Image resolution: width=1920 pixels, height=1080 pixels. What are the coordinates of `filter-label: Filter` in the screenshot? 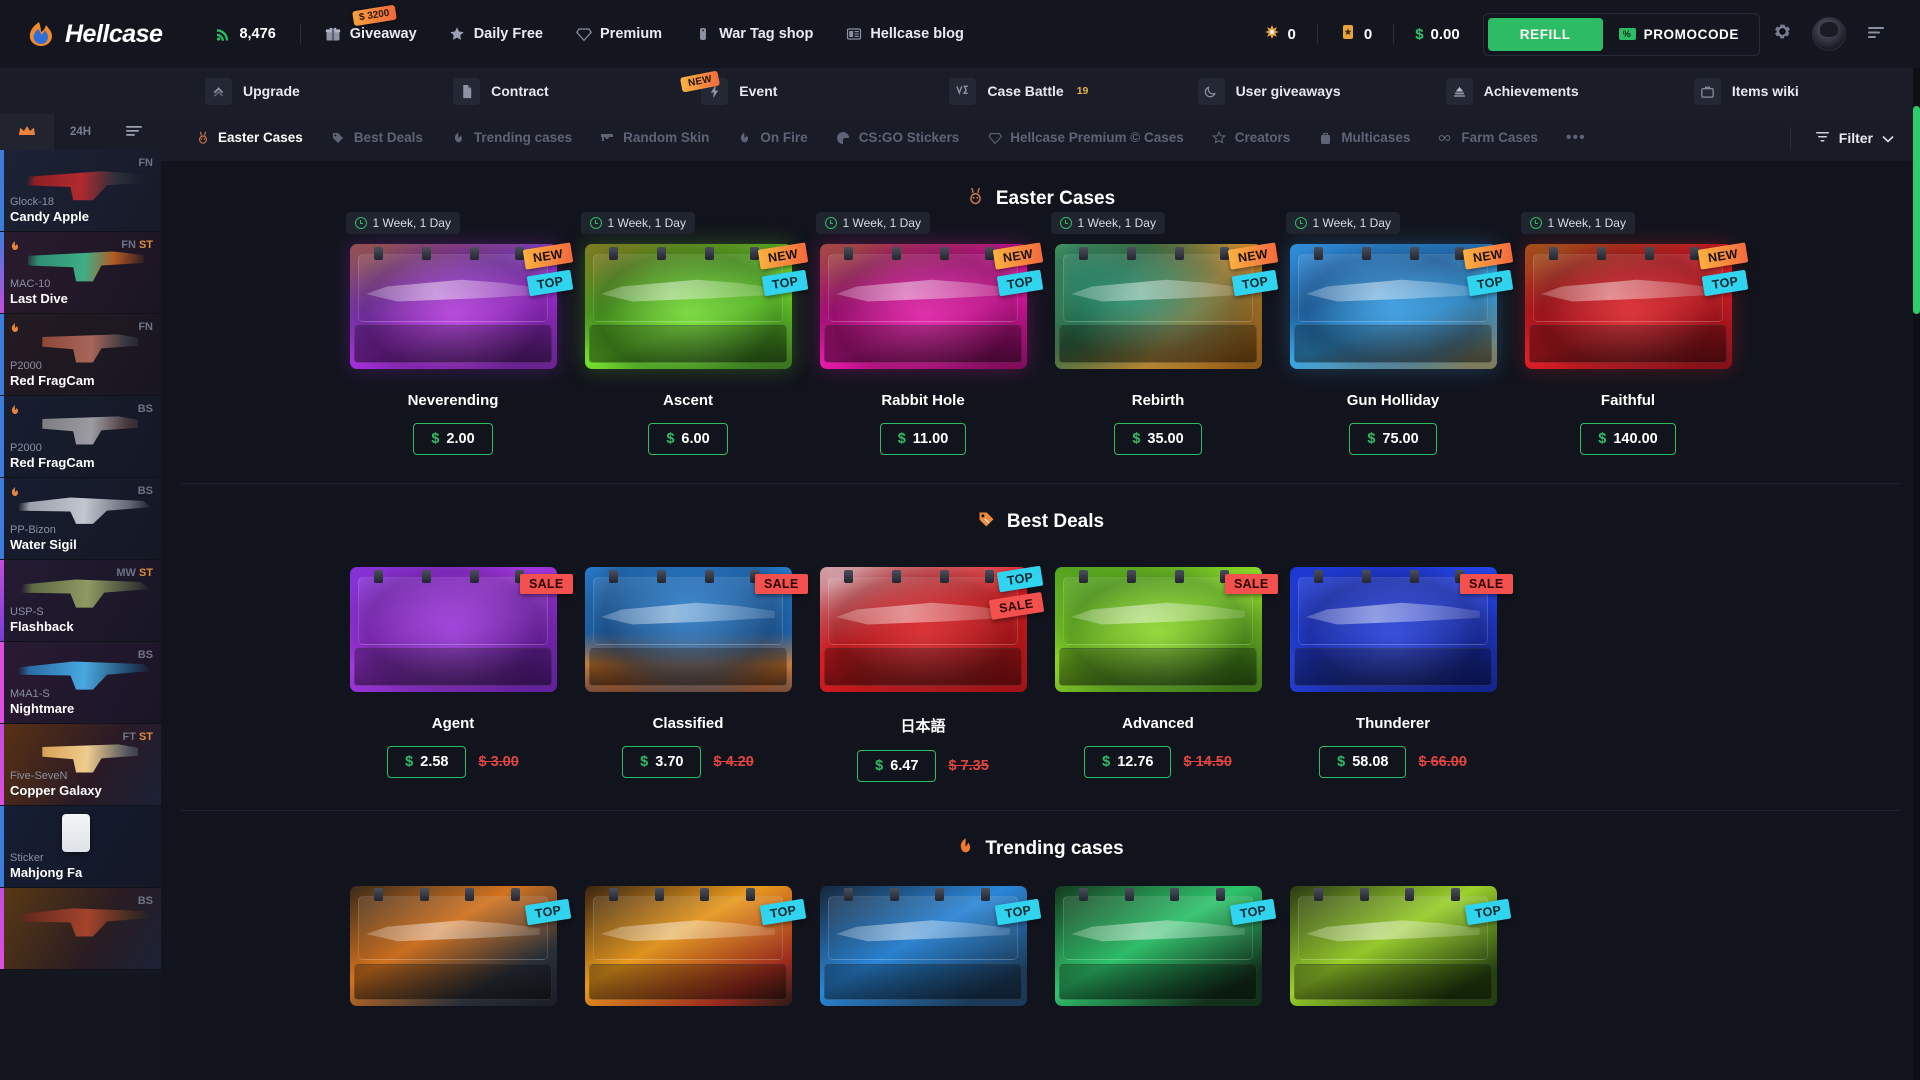 It's located at (1855, 137).